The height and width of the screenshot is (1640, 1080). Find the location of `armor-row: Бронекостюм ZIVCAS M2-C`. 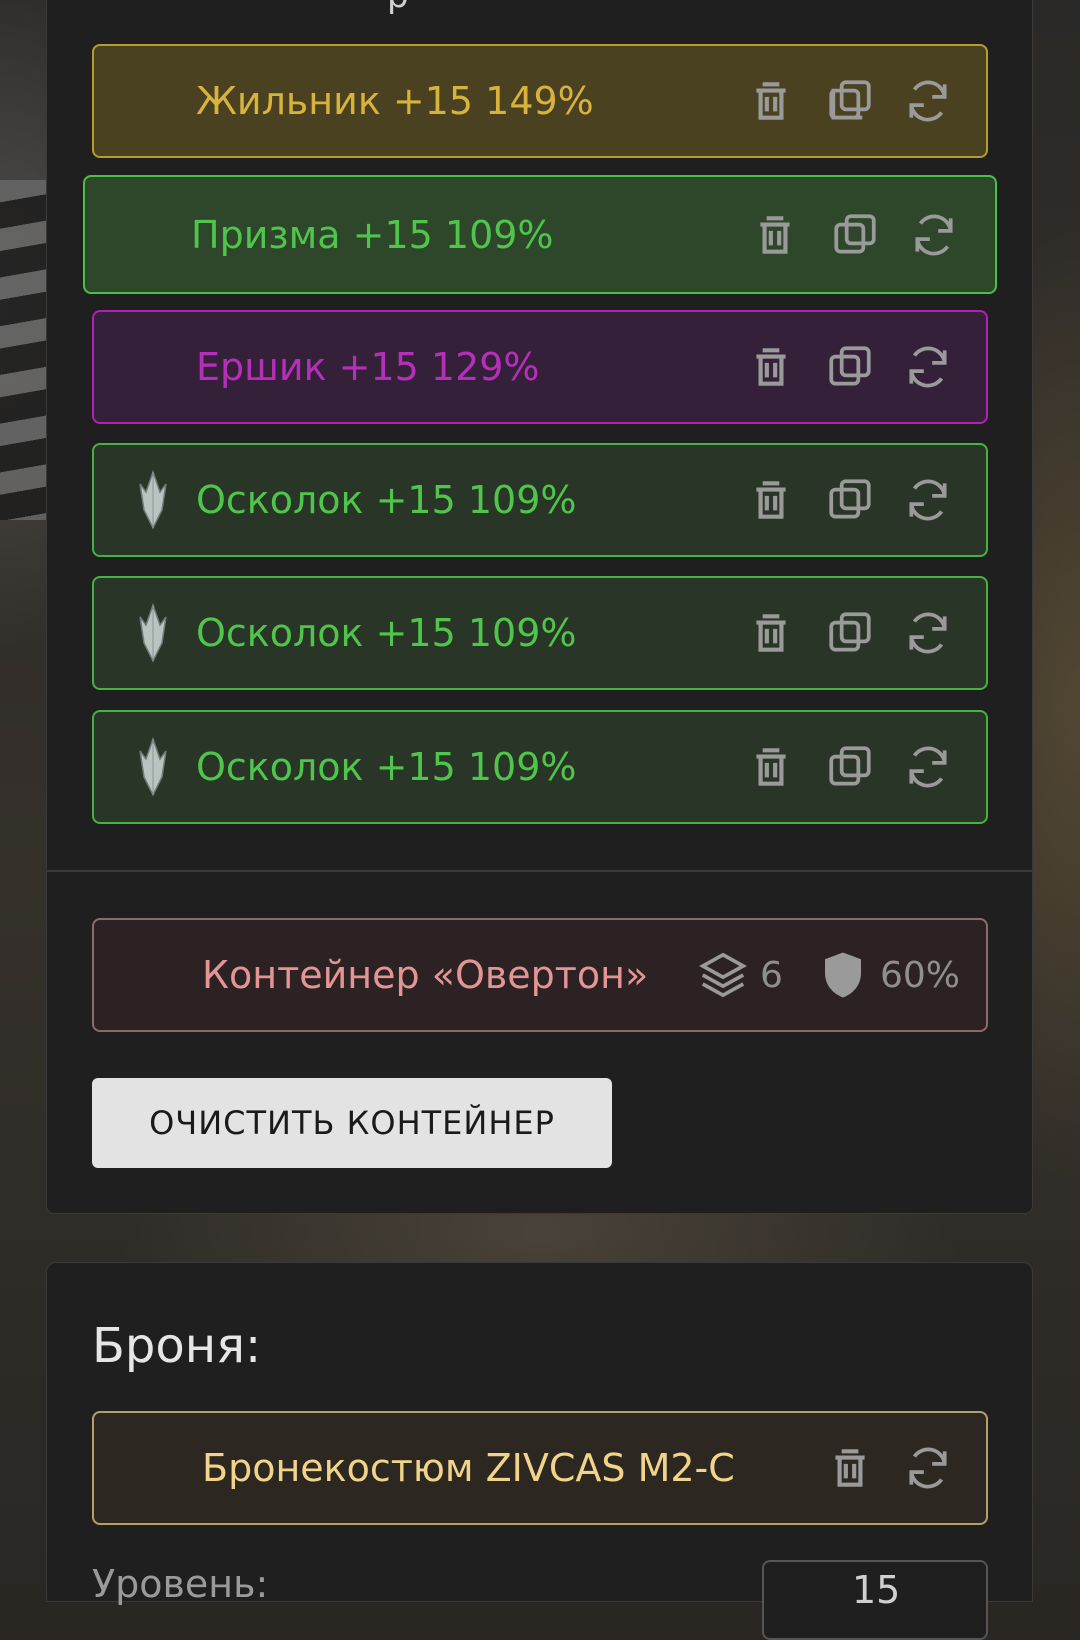

armor-row: Бронекостюм ZIVCAS M2-C is located at coordinates (540, 1468).